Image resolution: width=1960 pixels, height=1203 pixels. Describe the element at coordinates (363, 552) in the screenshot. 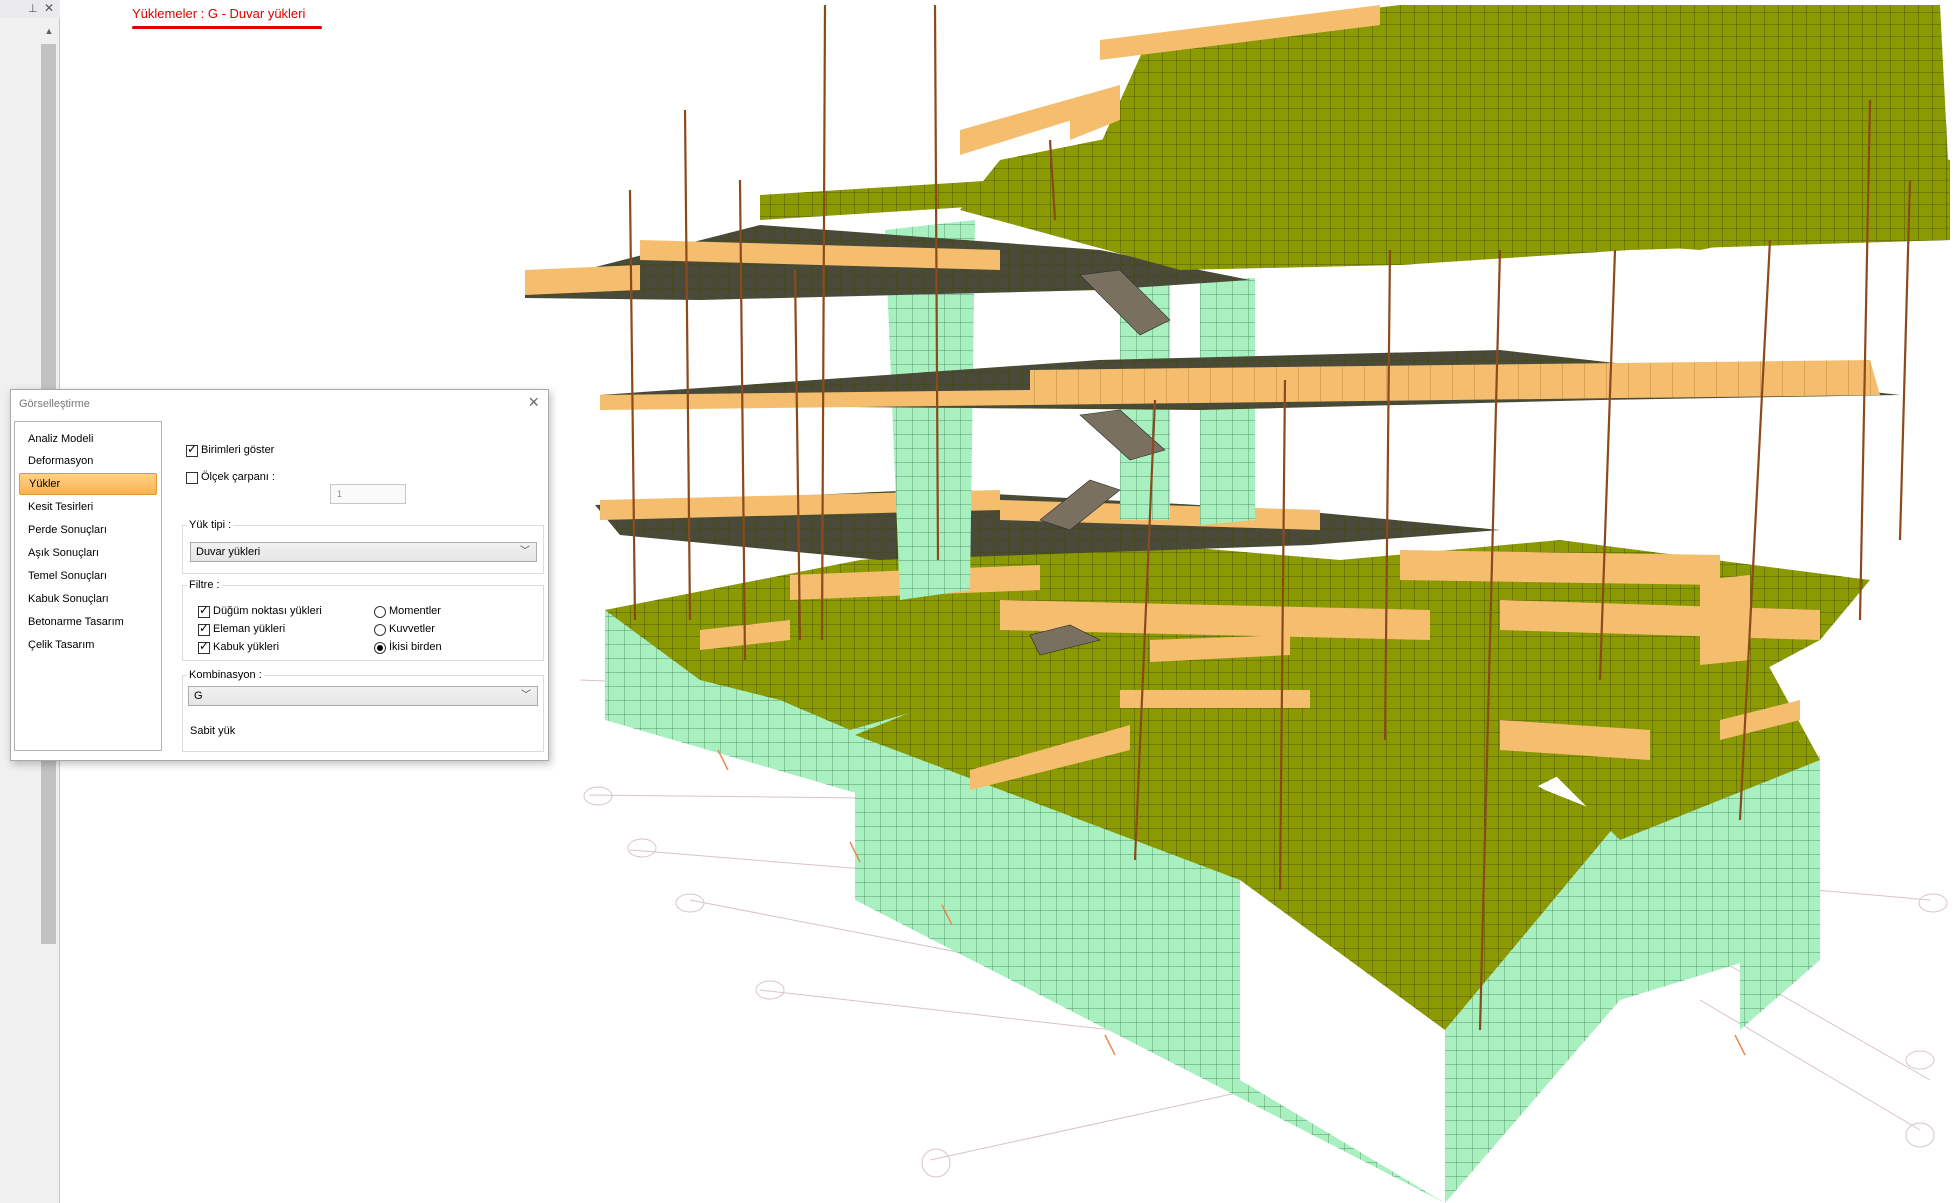

I see `load-type-select: Duvar yükleri ﹀` at that location.